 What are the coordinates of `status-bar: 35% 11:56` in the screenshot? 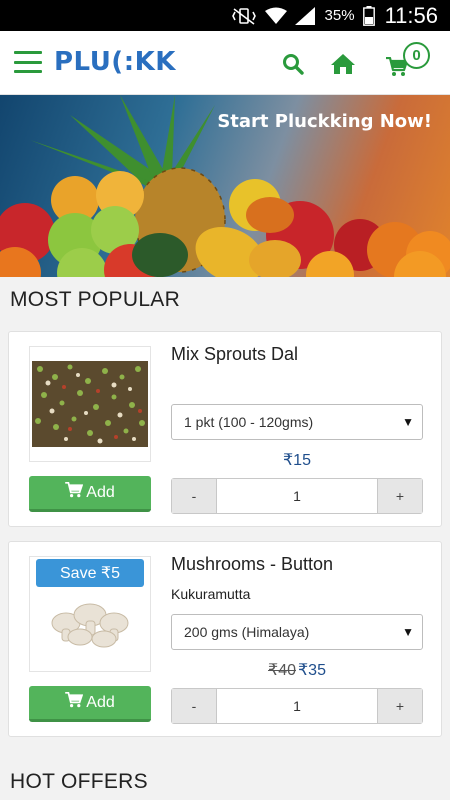 It's located at (225, 15).